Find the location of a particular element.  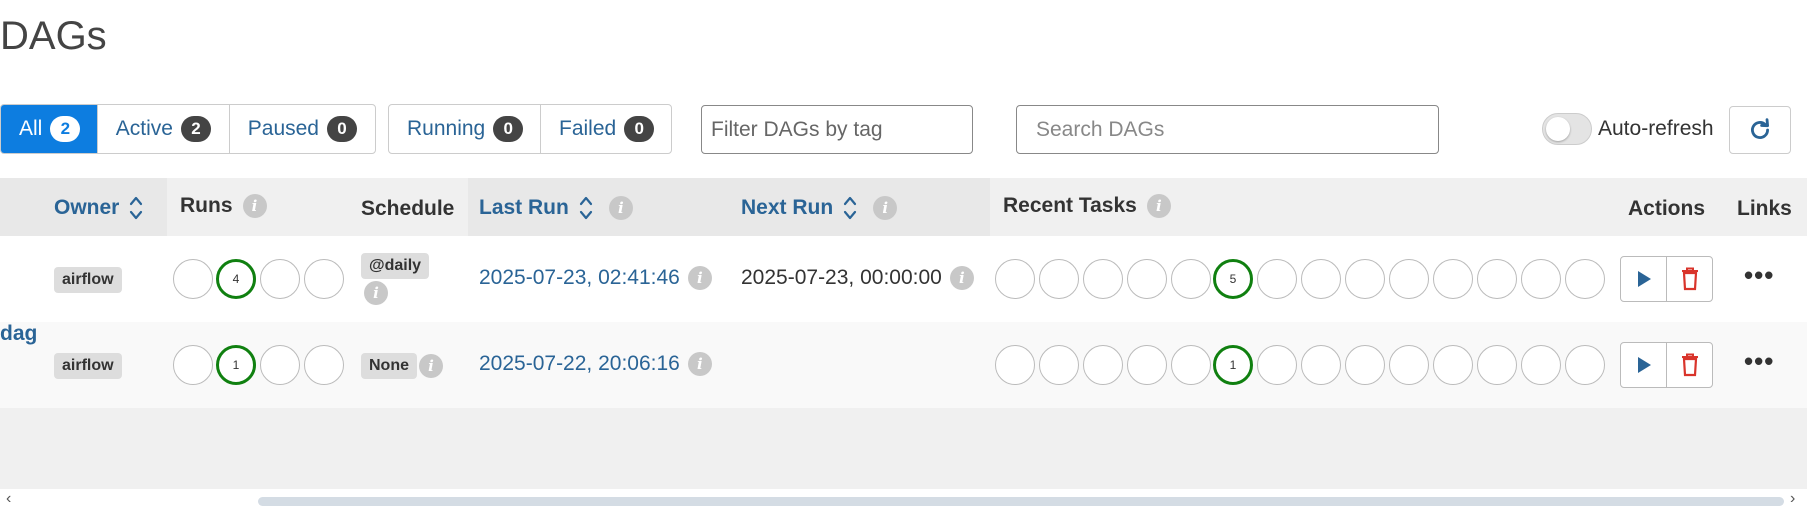

task-status-circle-success: 1 is located at coordinates (1233, 365).